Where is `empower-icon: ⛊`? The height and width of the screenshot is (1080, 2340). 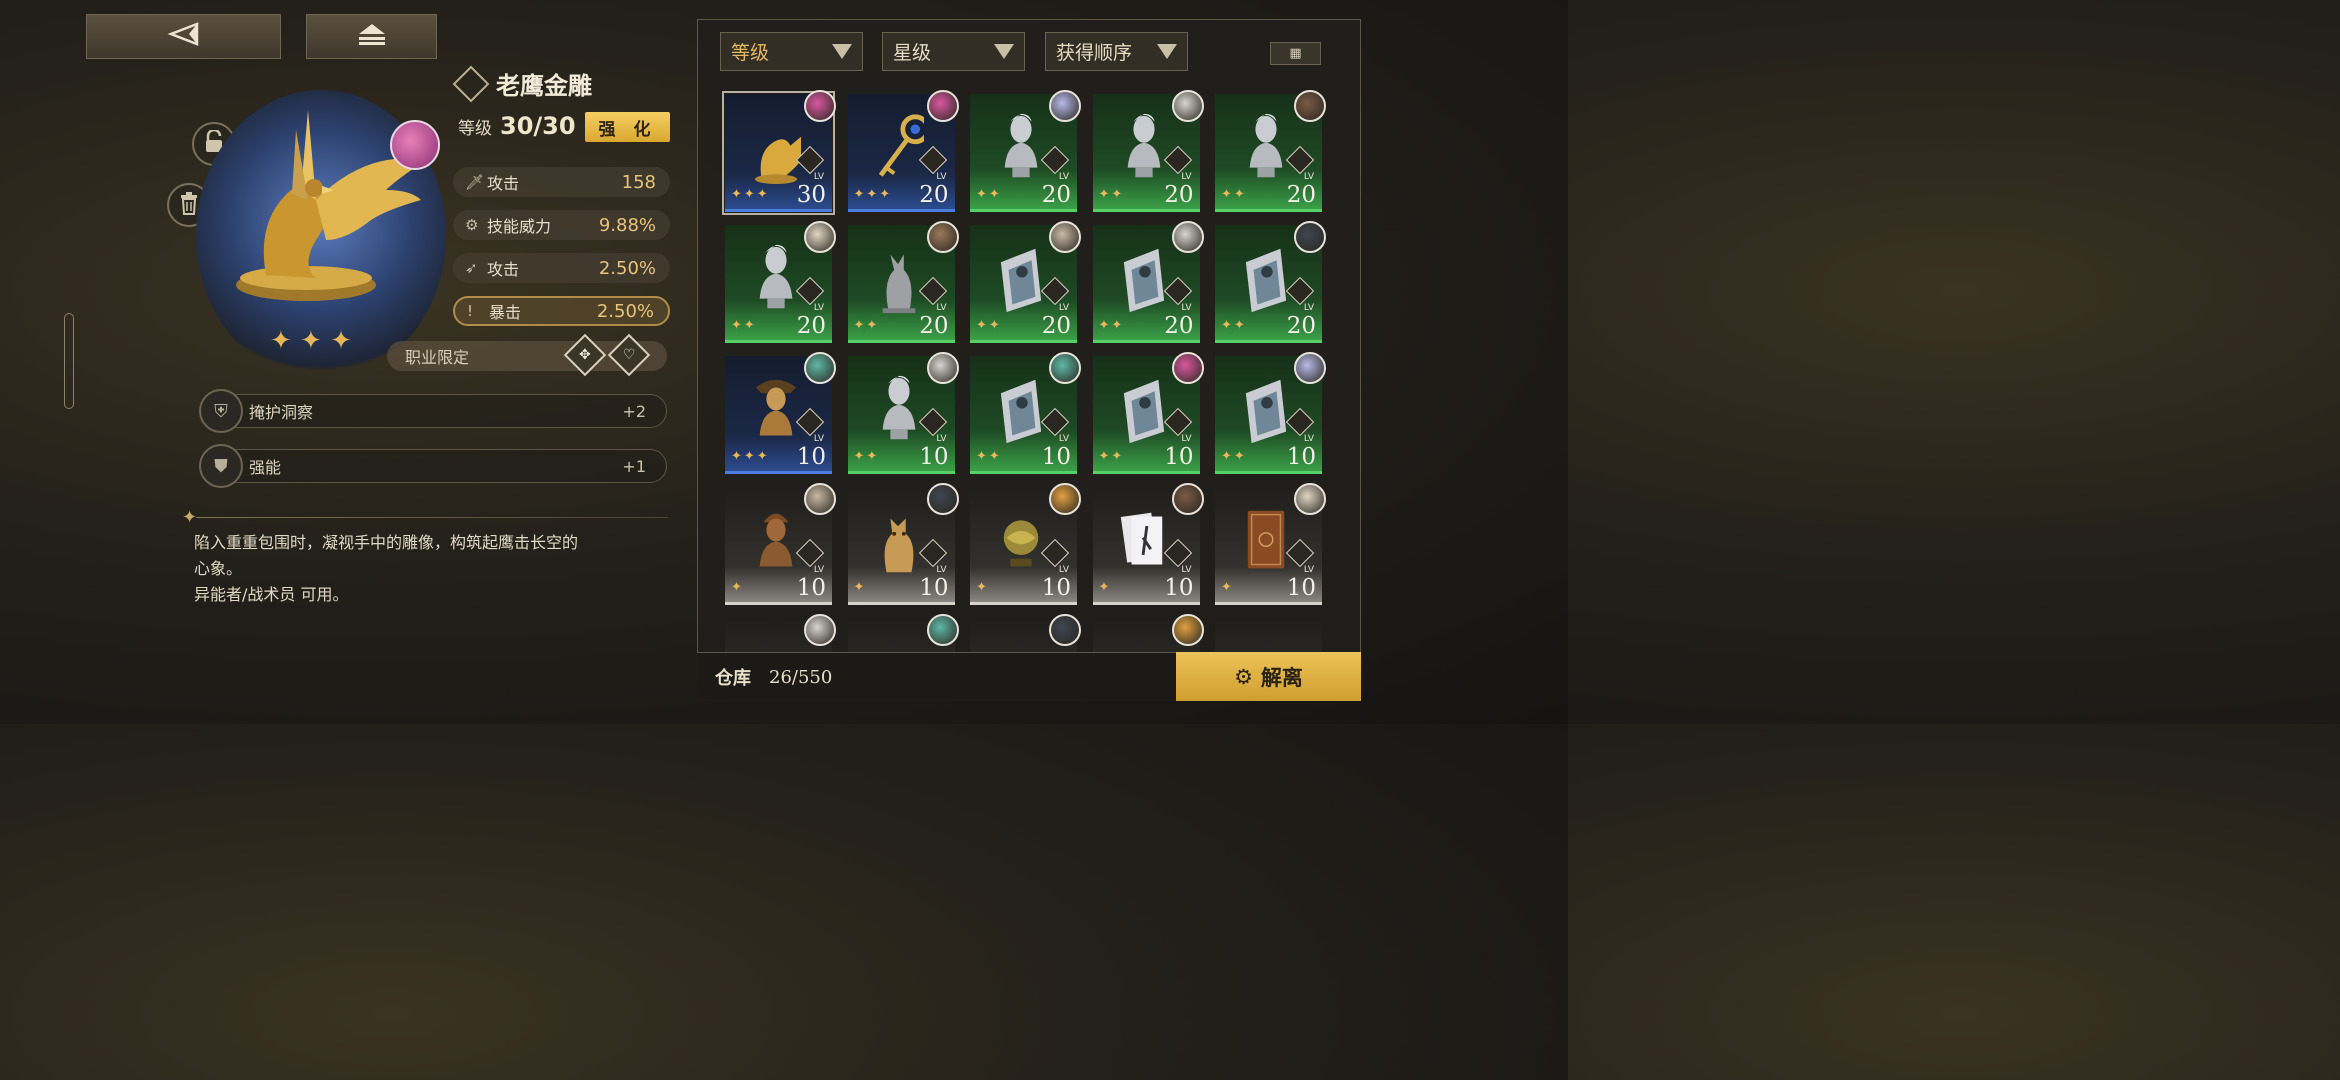 empower-icon: ⛊ is located at coordinates (221, 466).